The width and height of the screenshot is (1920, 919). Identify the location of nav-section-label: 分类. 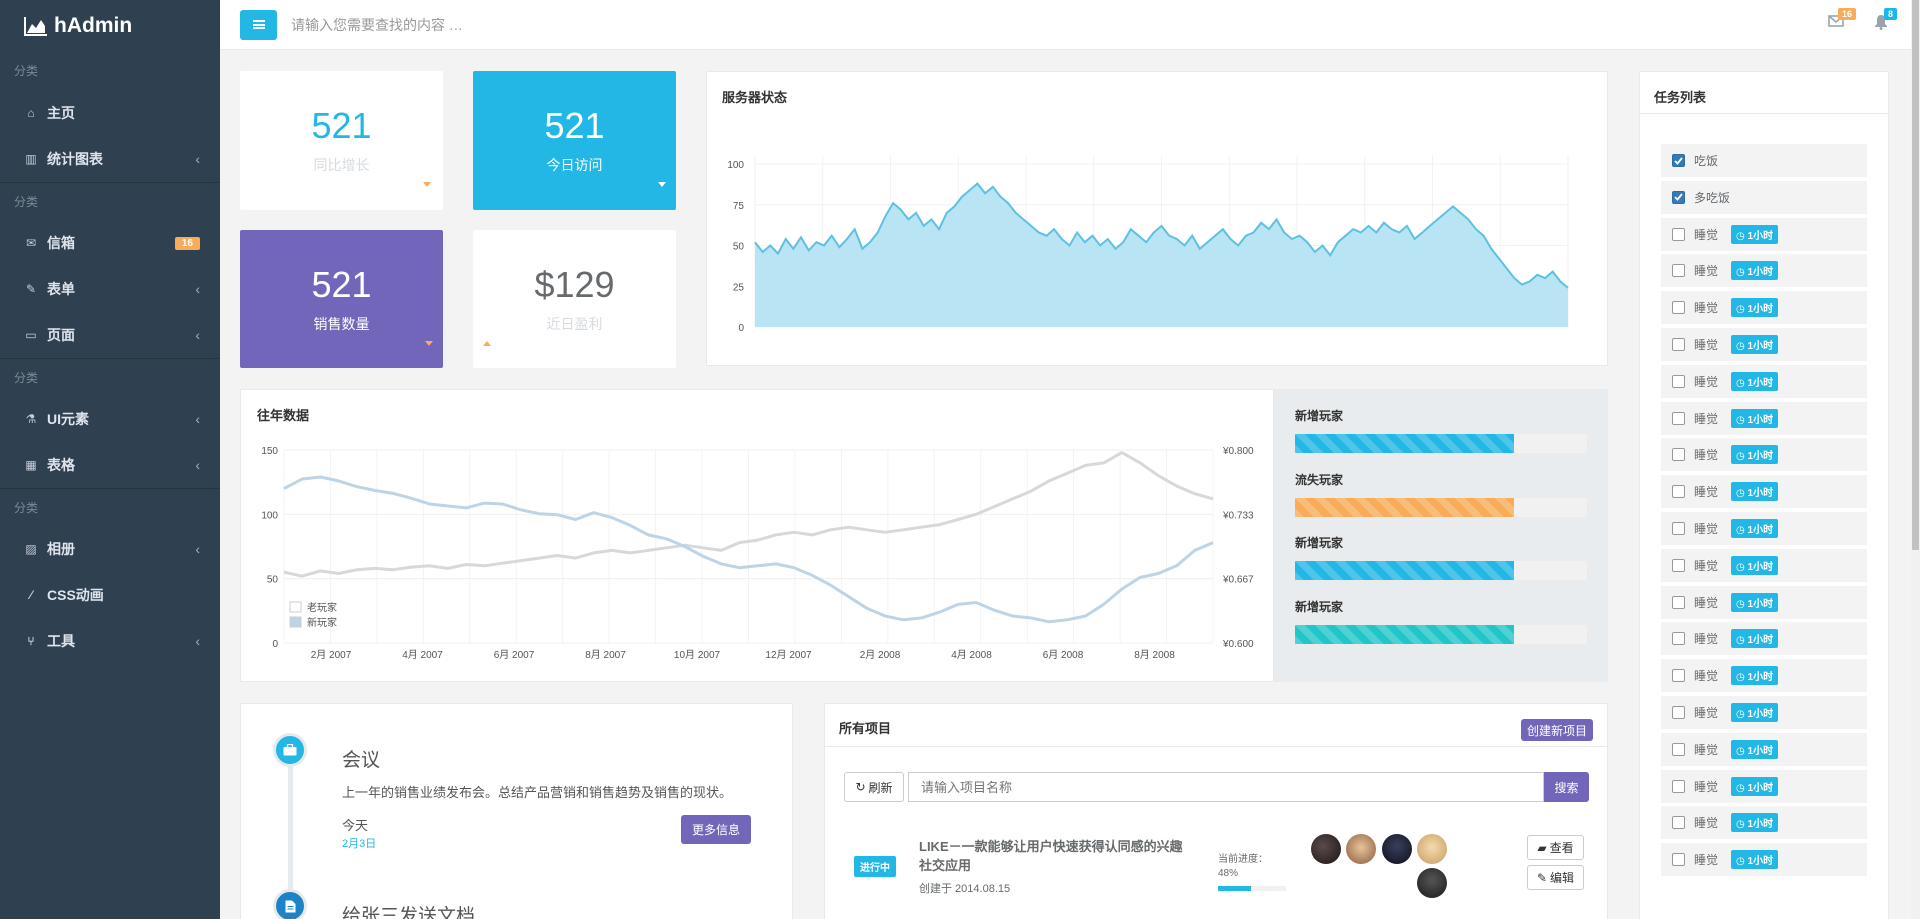
(110, 377).